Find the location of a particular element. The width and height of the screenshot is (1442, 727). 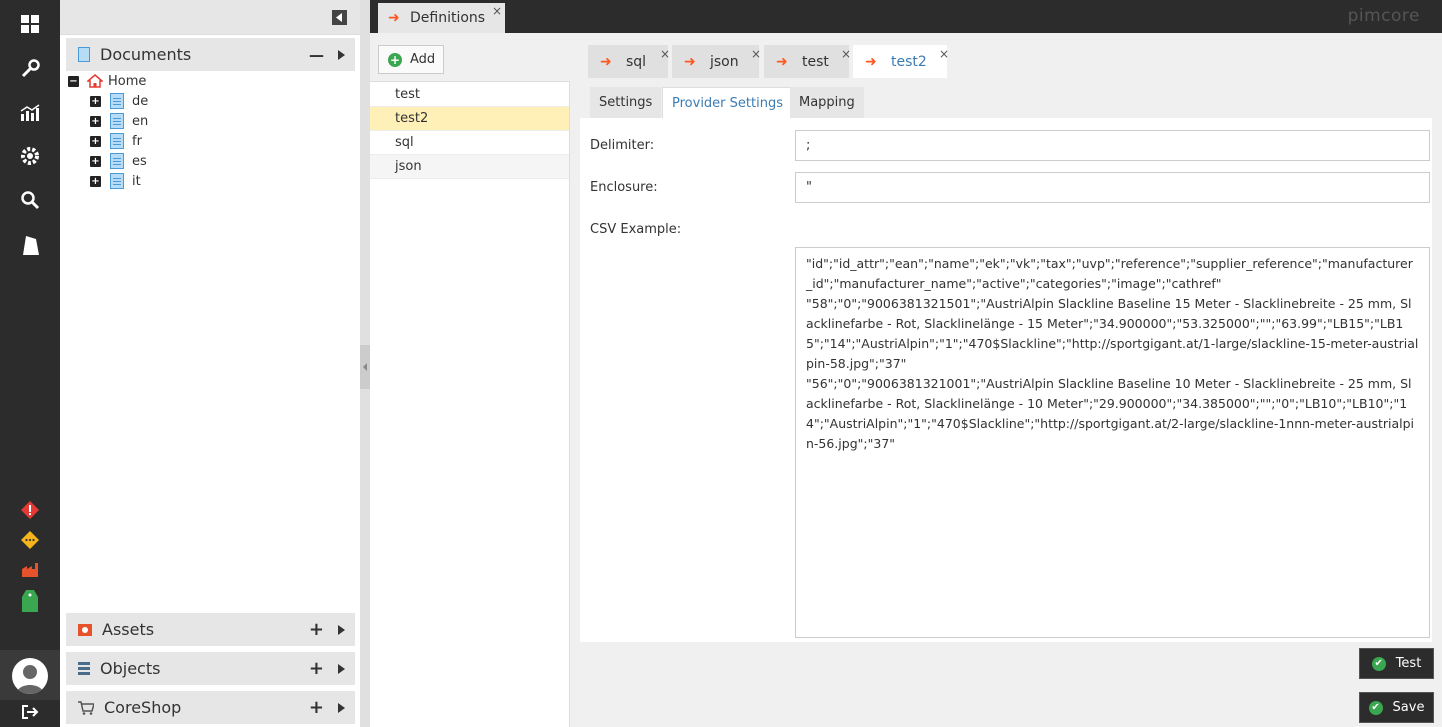

test-button: ✔ Test is located at coordinates (1396, 663).